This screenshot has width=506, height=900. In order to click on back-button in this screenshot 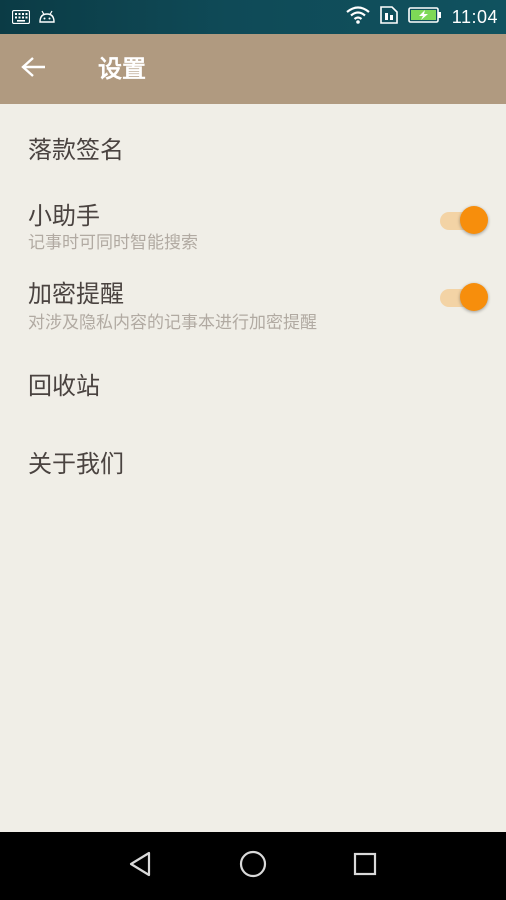, I will do `click(34, 69)`.